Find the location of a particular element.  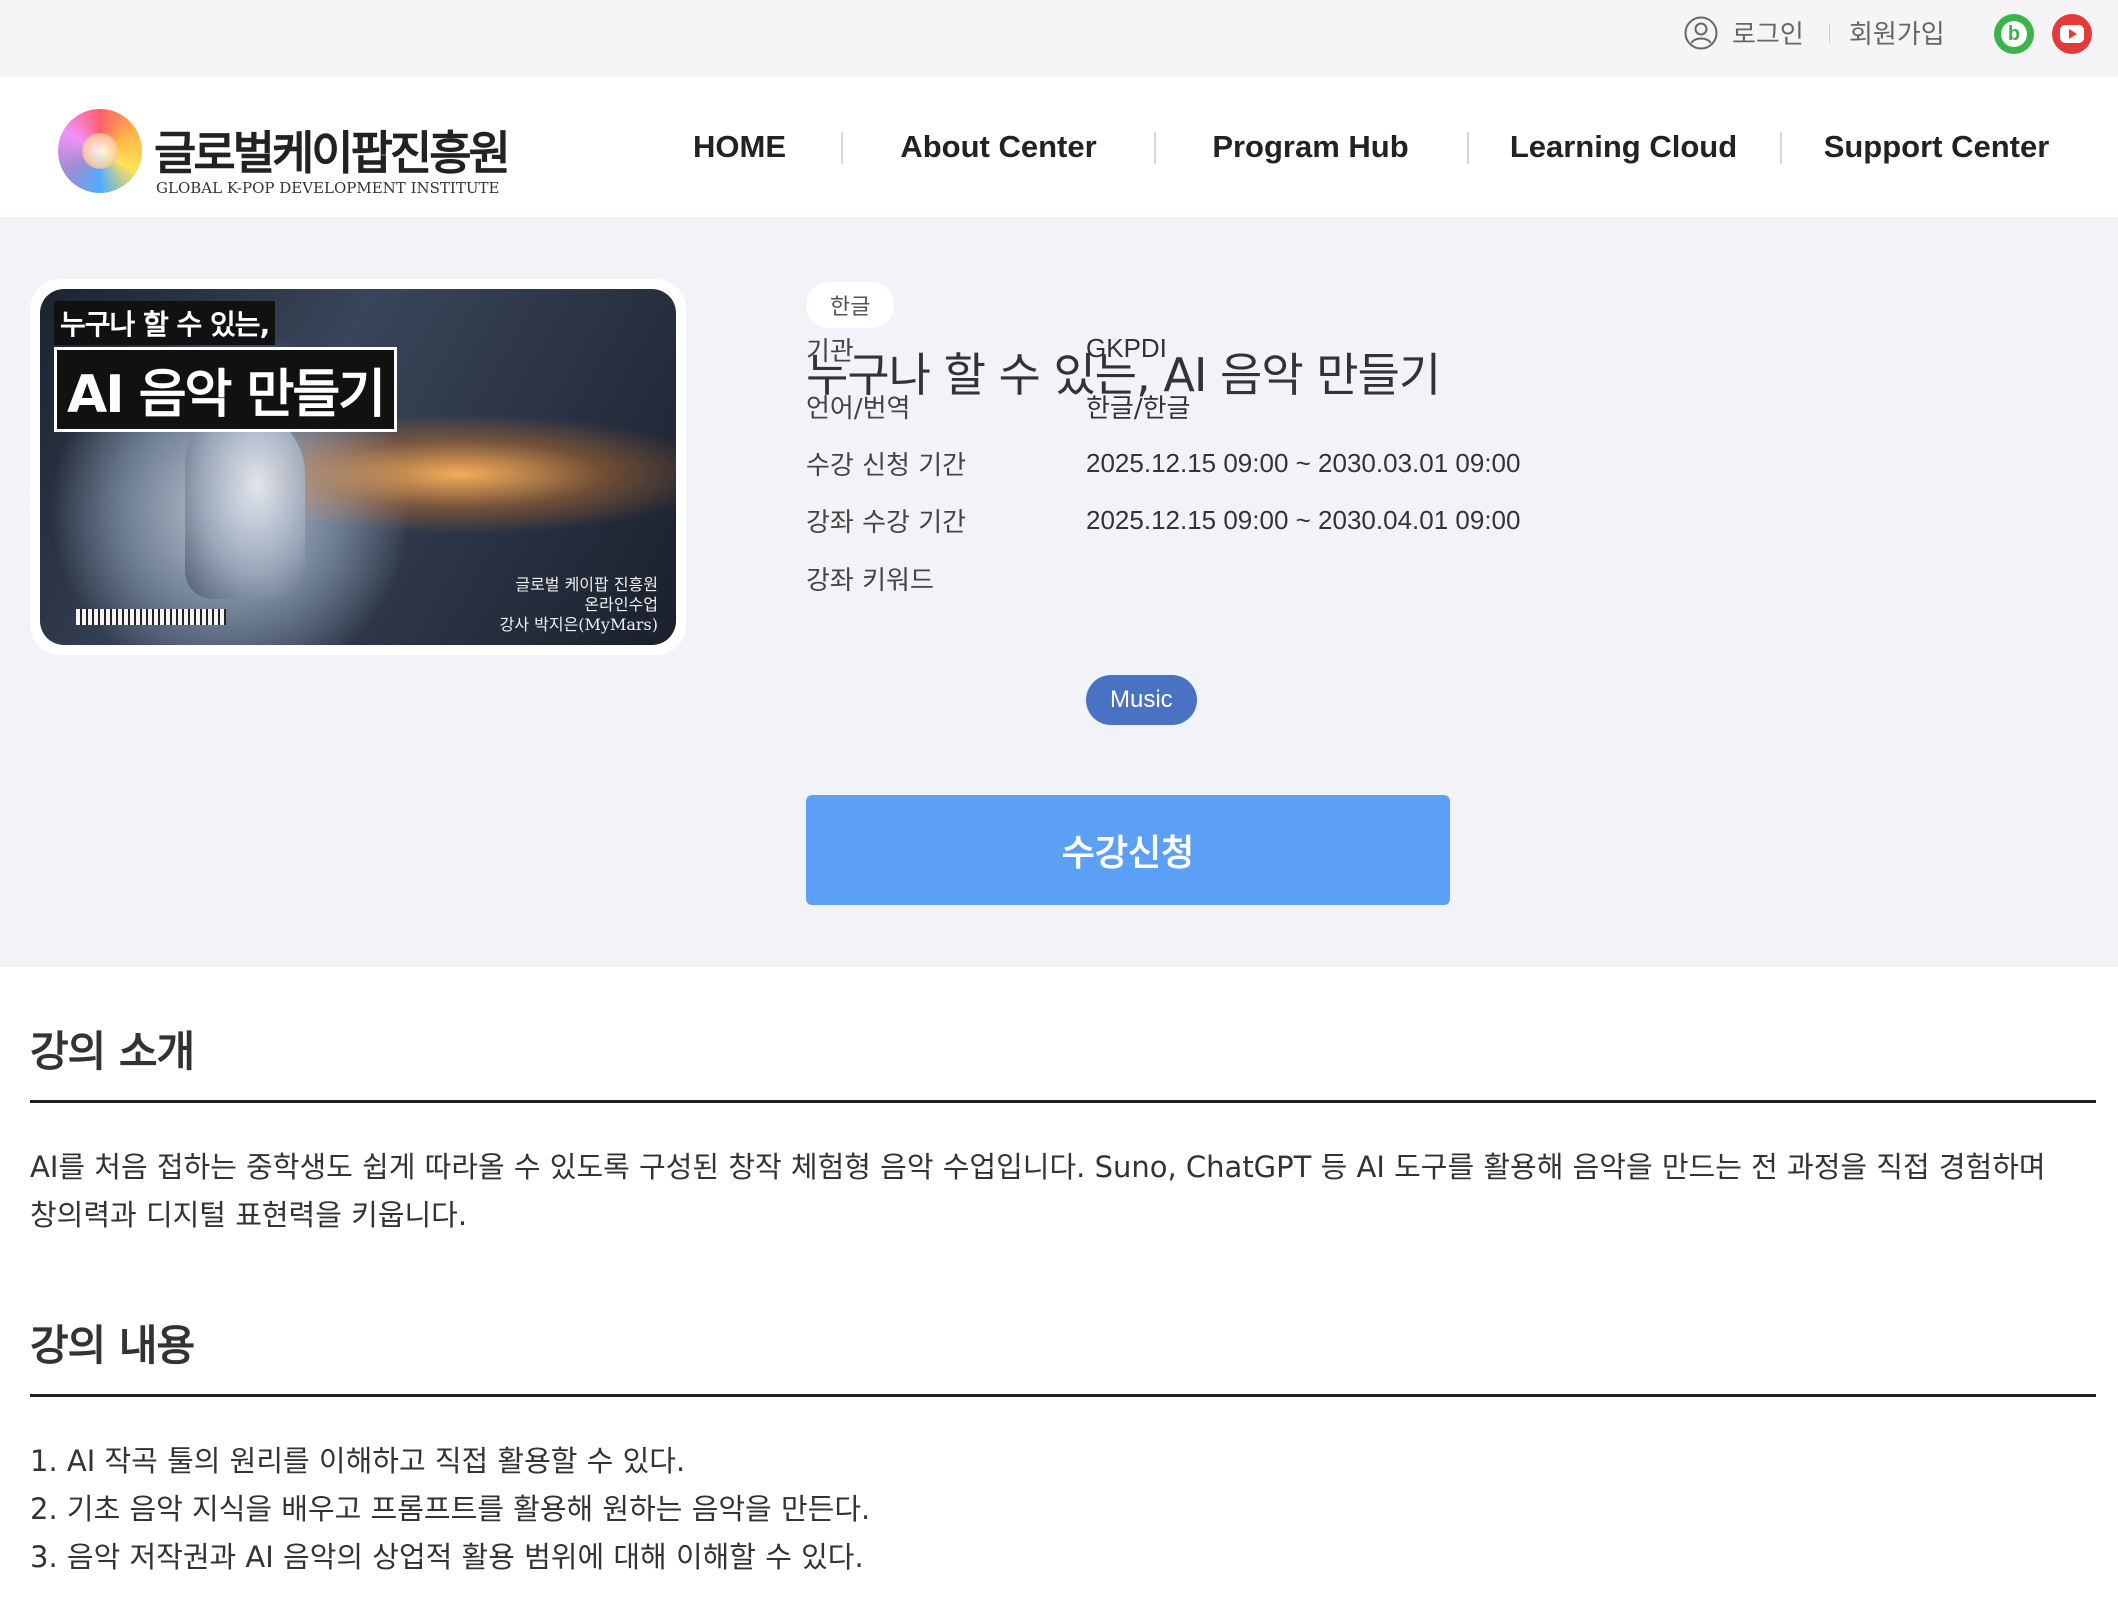

logo-text-ko: 글로벌케이팝진흥원 is located at coordinates (332, 153).